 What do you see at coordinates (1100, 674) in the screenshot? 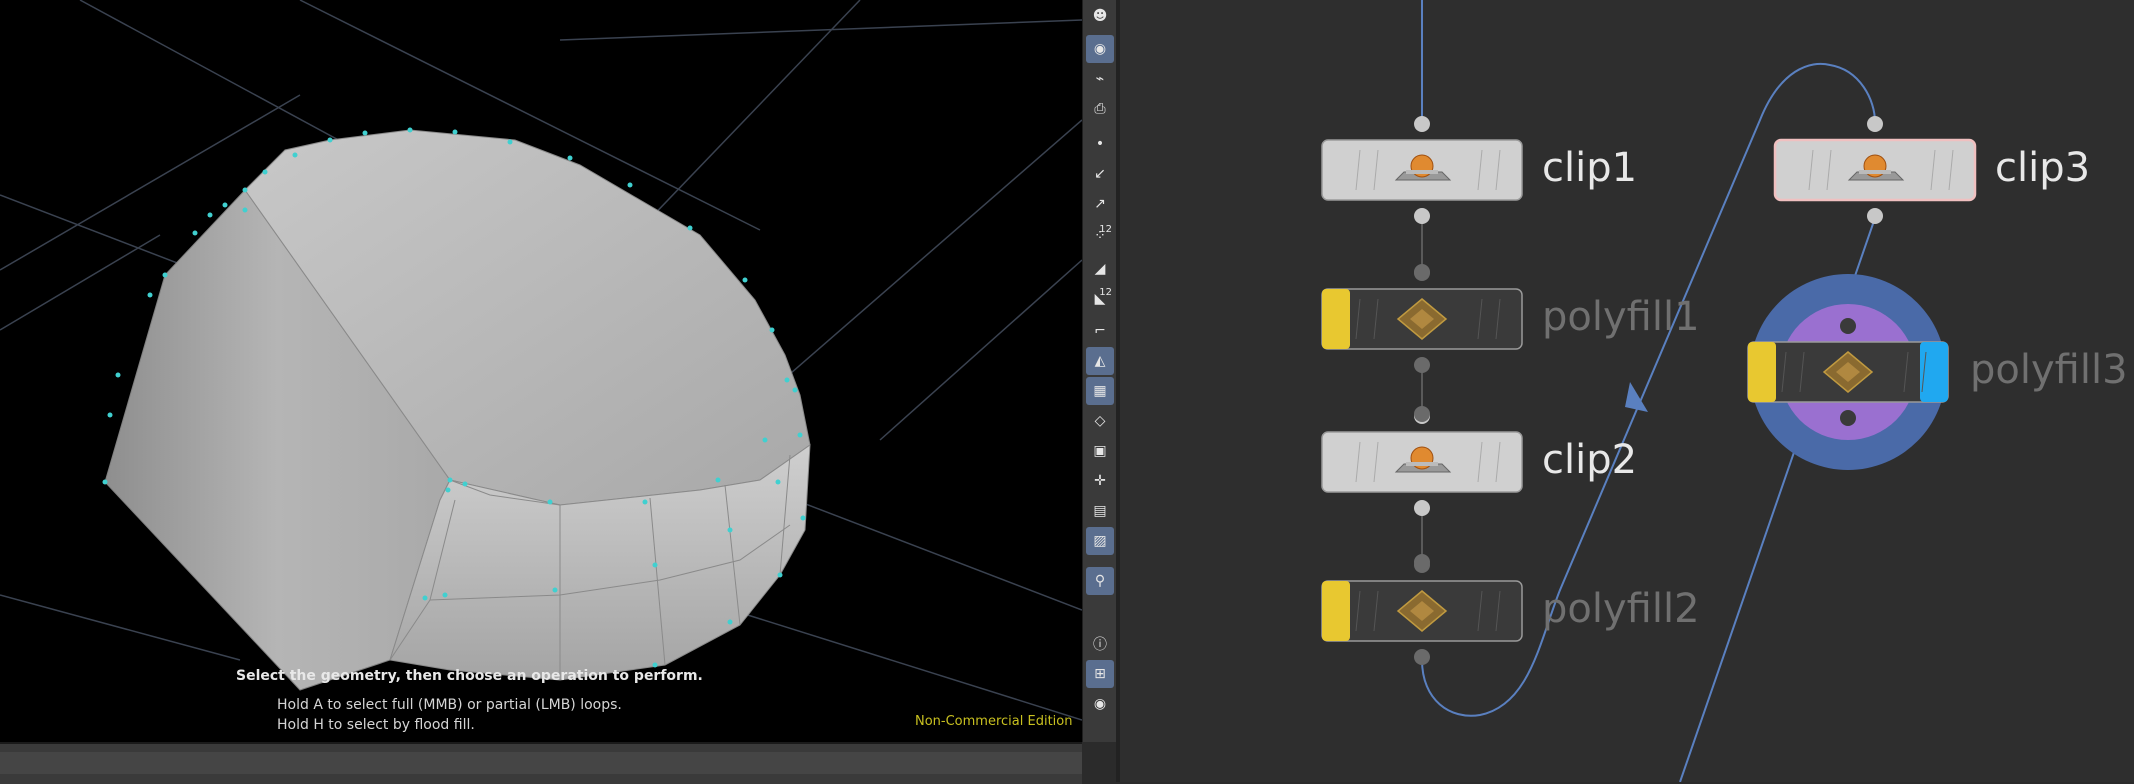
I see `quad-view-icon: ⊞` at bounding box center [1100, 674].